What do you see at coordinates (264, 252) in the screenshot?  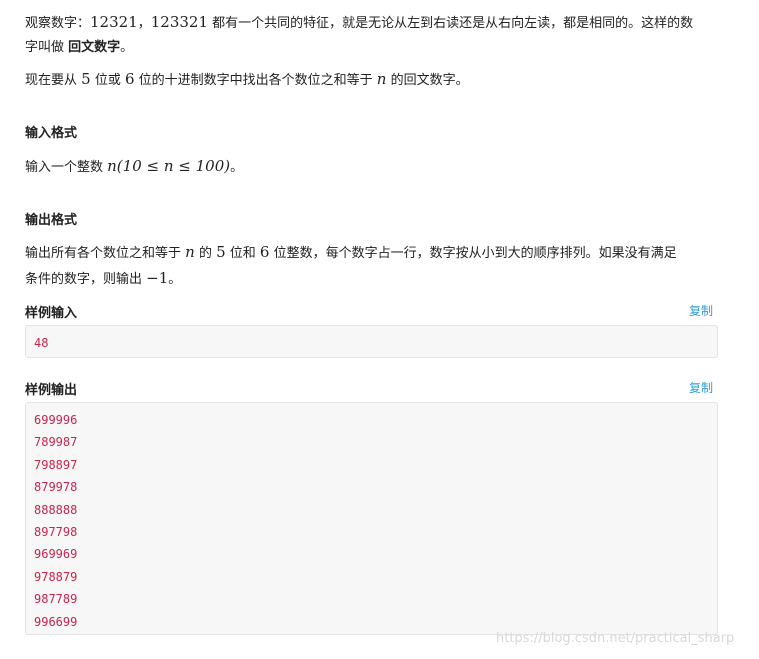 I see `output-num-6: 6` at bounding box center [264, 252].